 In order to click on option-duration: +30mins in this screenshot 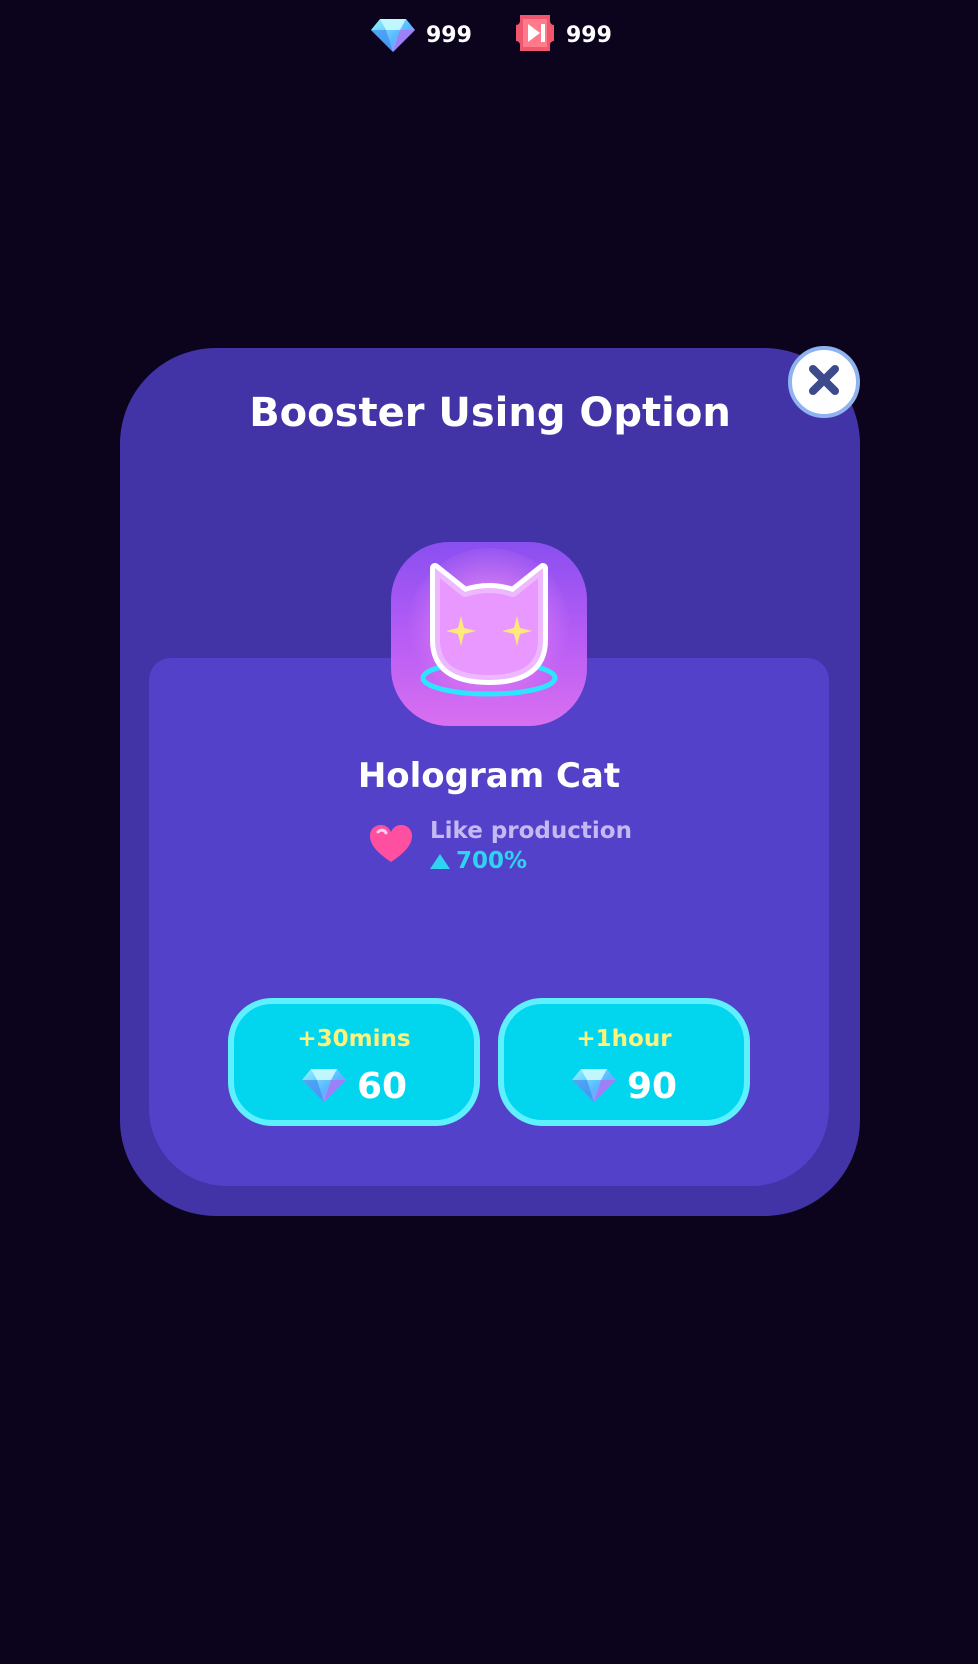, I will do `click(354, 1039)`.